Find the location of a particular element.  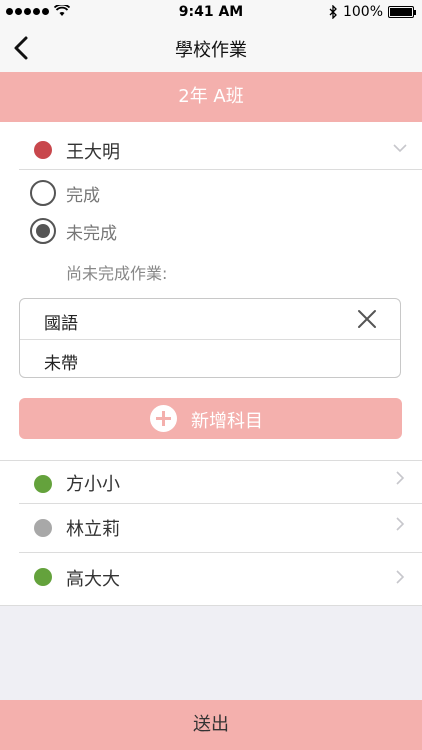

nav-bar: 學校作業 is located at coordinates (211, 48).